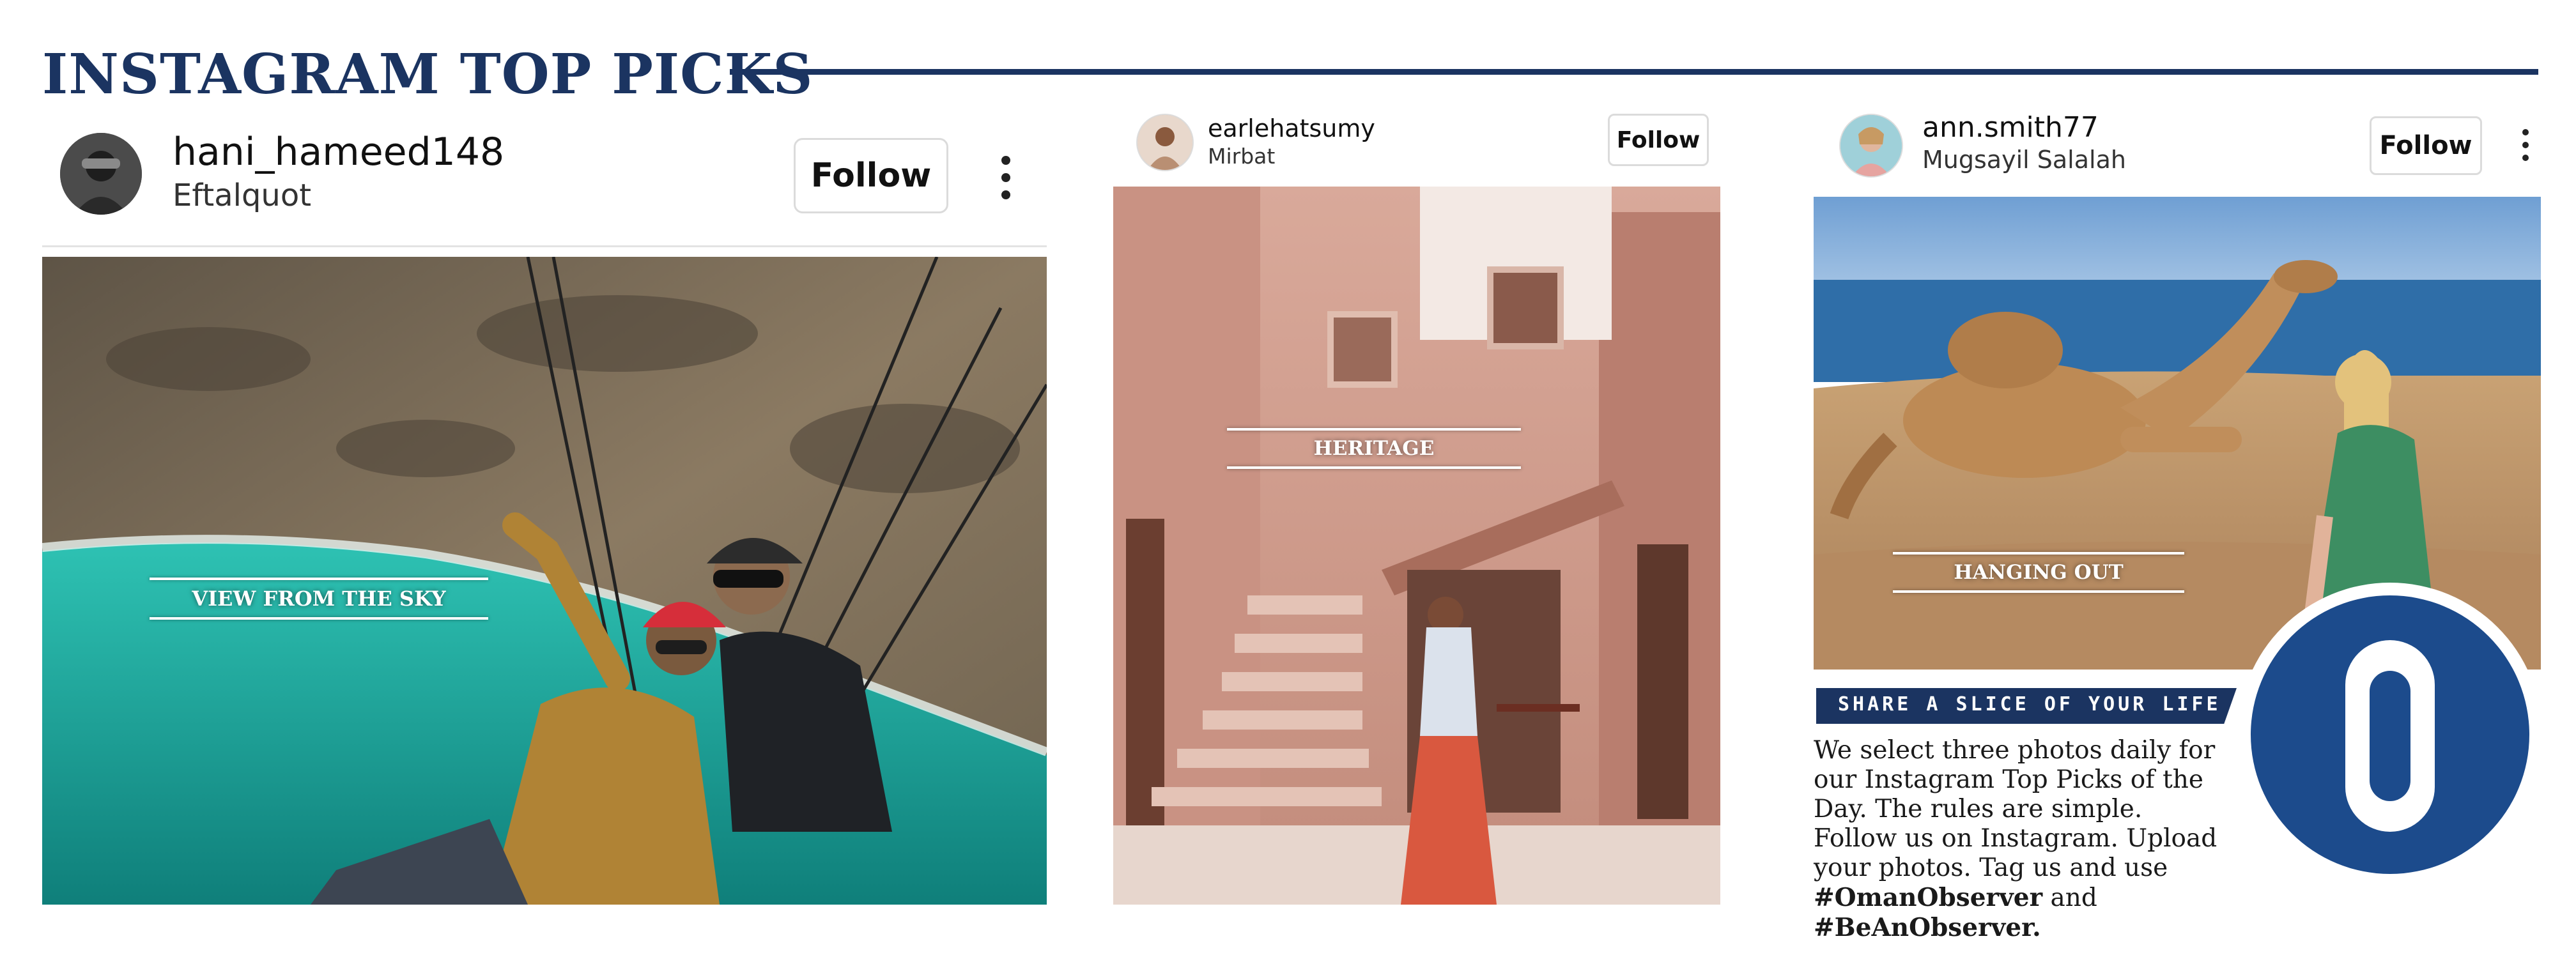  Describe the element at coordinates (1928, 898) in the screenshot. I see `hashtag-oman-observer: #OmanObserver` at that location.